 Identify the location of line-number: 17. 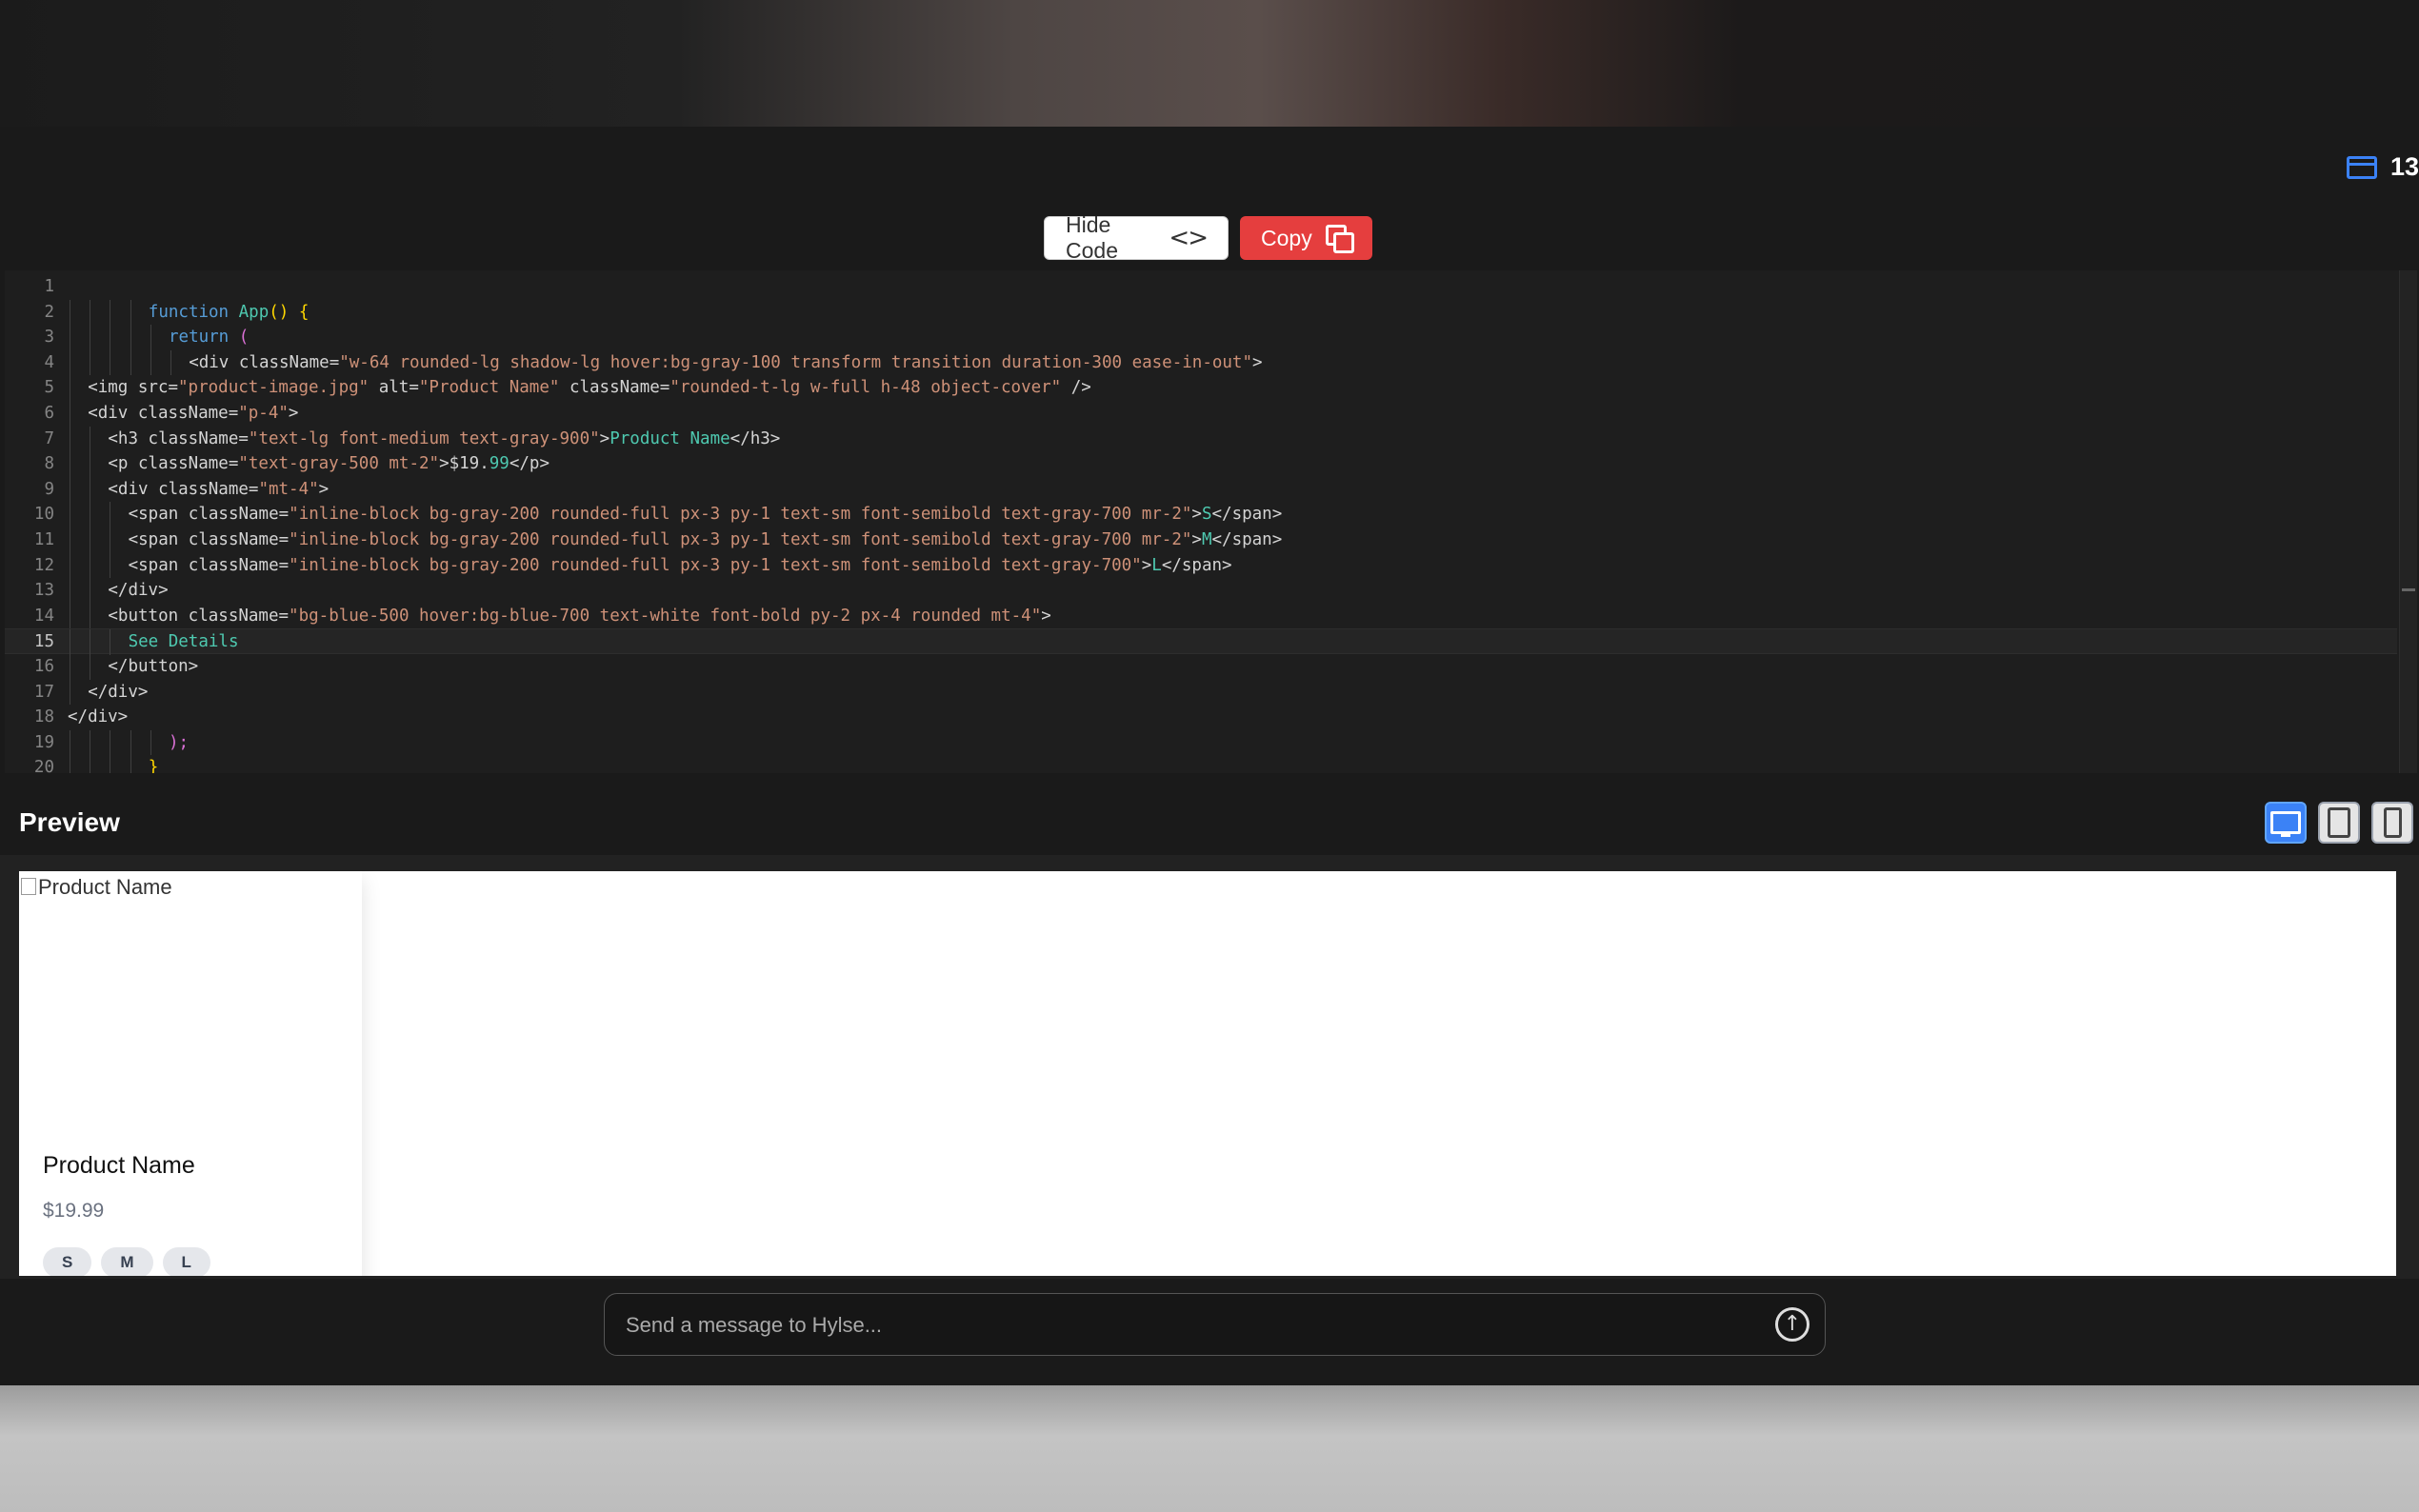
(43, 692).